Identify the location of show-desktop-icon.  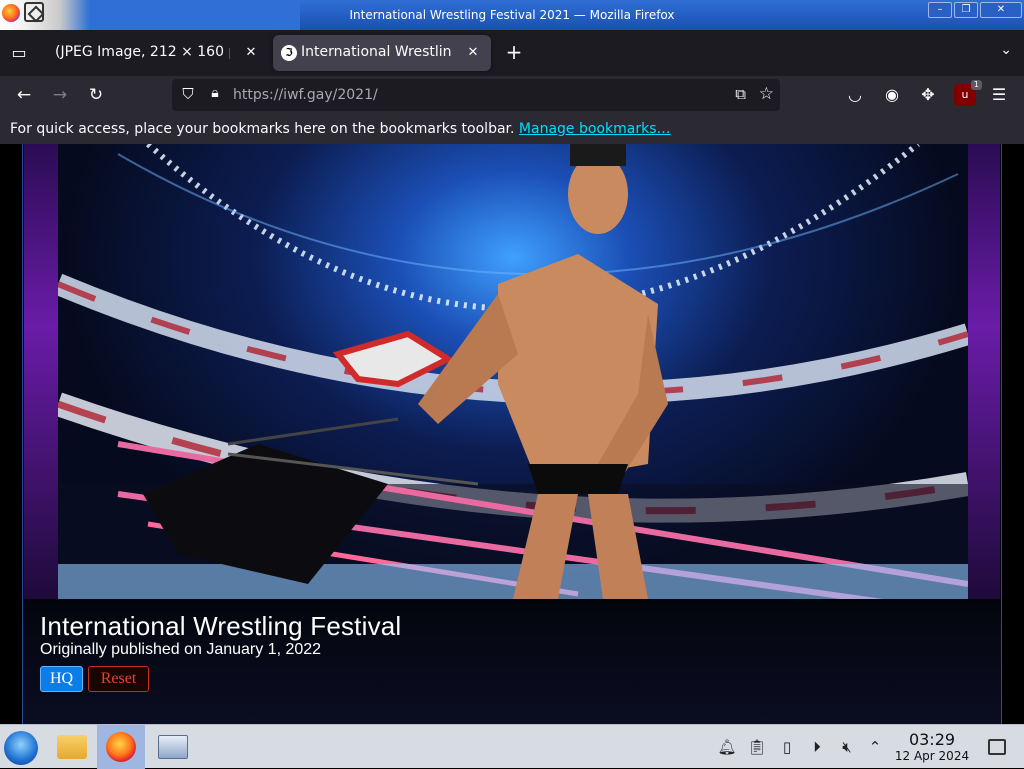
(997, 747).